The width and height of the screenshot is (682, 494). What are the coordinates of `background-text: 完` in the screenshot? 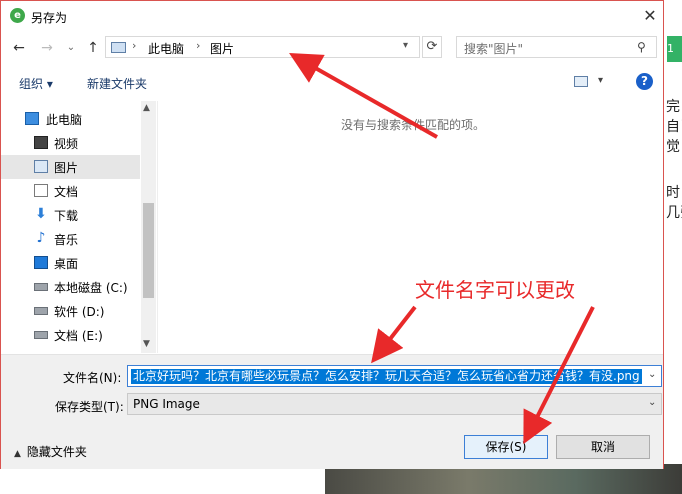 It's located at (673, 107).